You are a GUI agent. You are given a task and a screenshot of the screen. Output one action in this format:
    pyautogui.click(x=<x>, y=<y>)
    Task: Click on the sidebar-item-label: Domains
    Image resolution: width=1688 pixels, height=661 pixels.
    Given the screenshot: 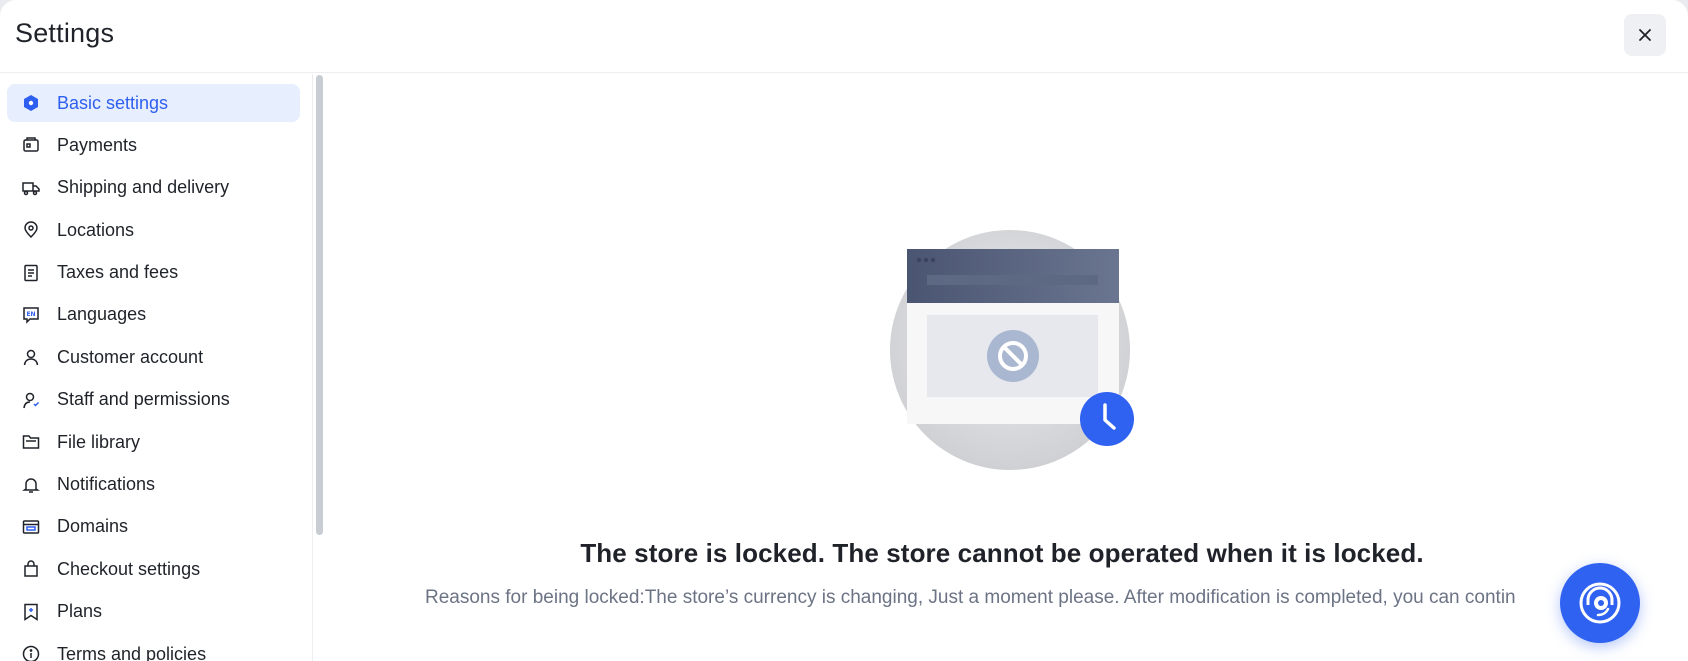 What is the action you would take?
    pyautogui.click(x=93, y=526)
    